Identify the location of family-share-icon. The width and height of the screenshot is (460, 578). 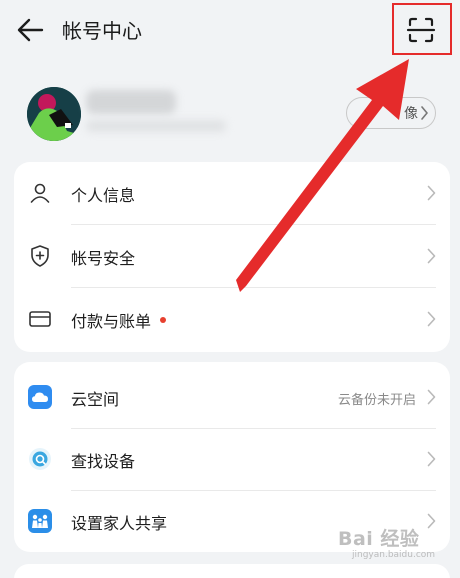
(40, 521).